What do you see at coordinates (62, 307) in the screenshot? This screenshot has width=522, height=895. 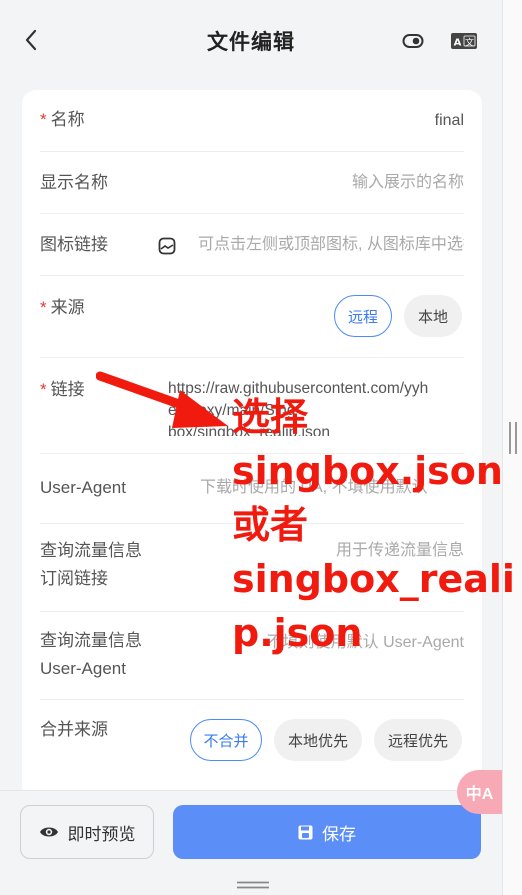 I see `source-label: * 来源` at bounding box center [62, 307].